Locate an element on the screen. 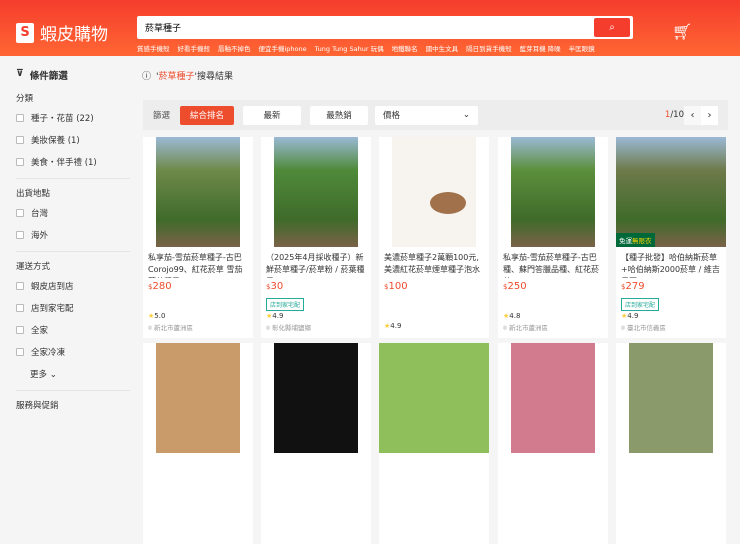 The image size is (740, 544). result-suffix: '搜尋結果 is located at coordinates (213, 77).